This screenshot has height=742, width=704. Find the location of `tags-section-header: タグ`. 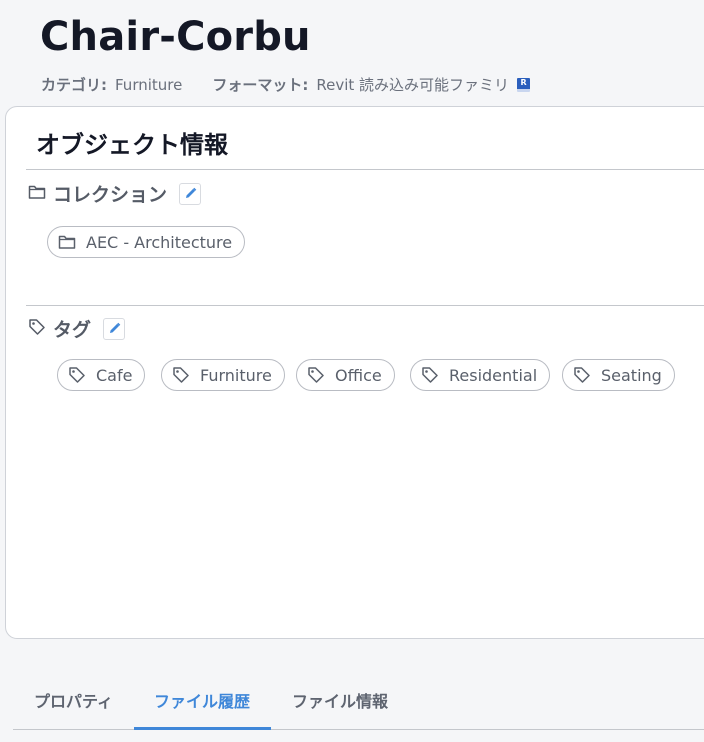

tags-section-header: タグ is located at coordinates (77, 328).